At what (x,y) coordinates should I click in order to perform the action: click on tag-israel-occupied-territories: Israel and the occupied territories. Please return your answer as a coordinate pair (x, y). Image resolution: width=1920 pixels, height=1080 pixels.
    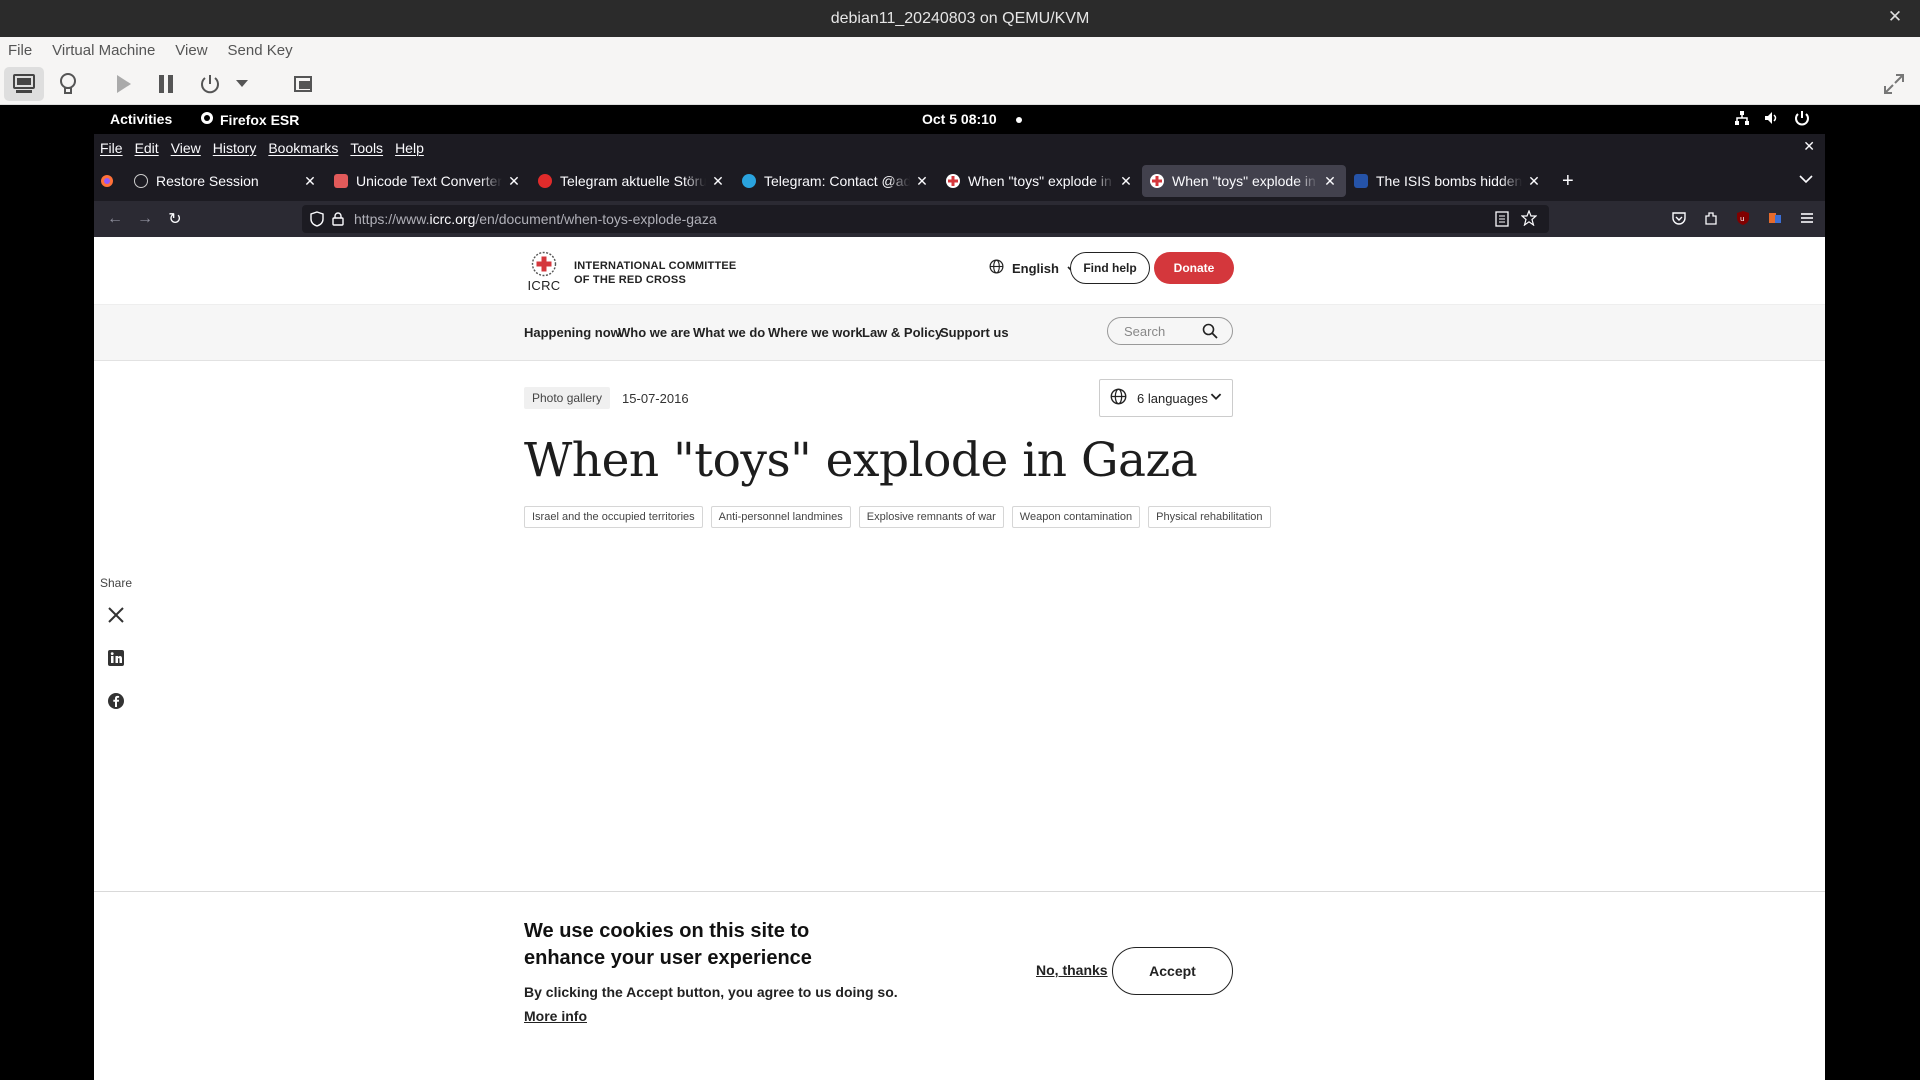
    Looking at the image, I should click on (613, 517).